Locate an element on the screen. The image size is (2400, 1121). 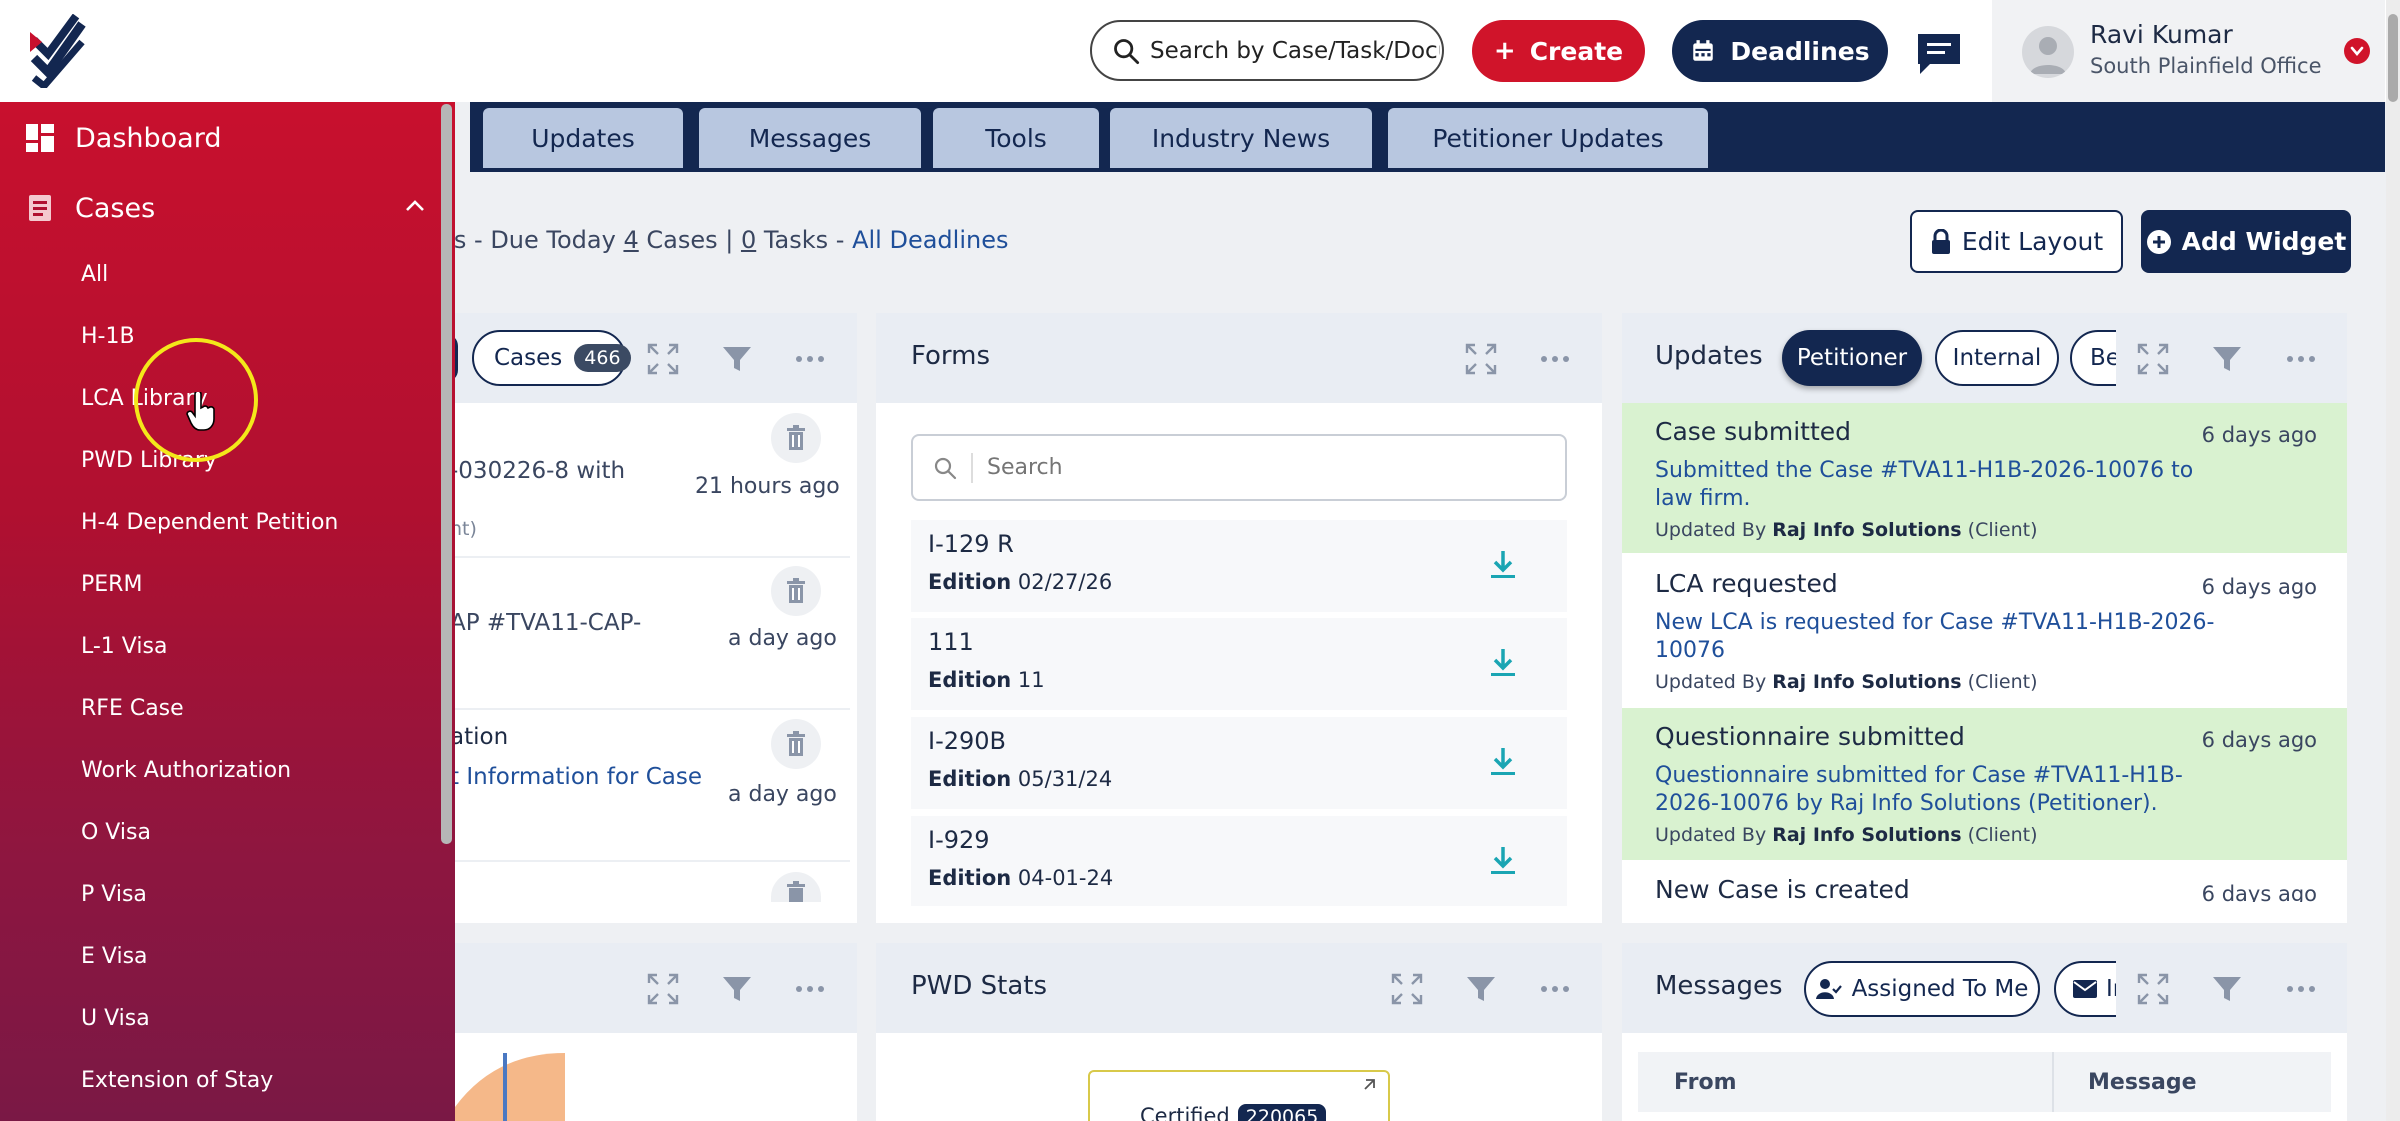
deadline-prefix: ks - Due Today is located at coordinates (532, 240).